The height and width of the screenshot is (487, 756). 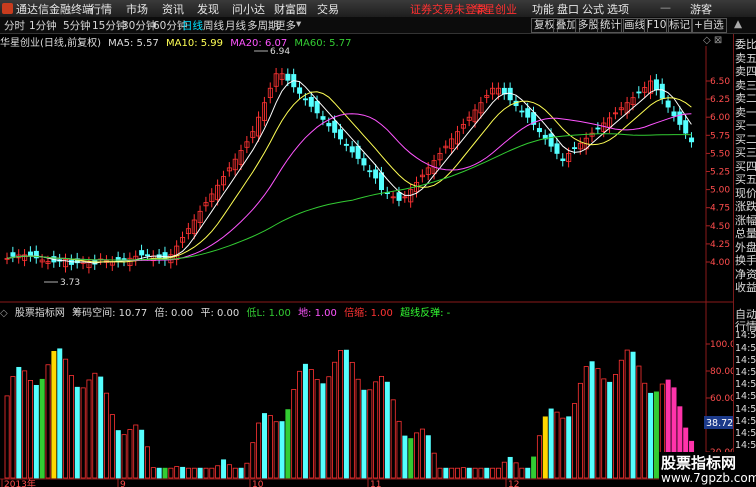 I want to click on high-price-label: 6.94, so click(x=280, y=52).